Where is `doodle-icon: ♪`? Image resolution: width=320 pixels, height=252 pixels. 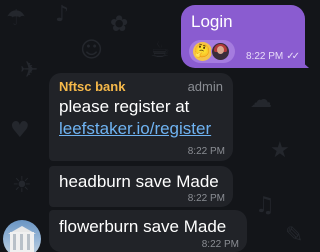
doodle-icon: ♪ is located at coordinates (62, 14).